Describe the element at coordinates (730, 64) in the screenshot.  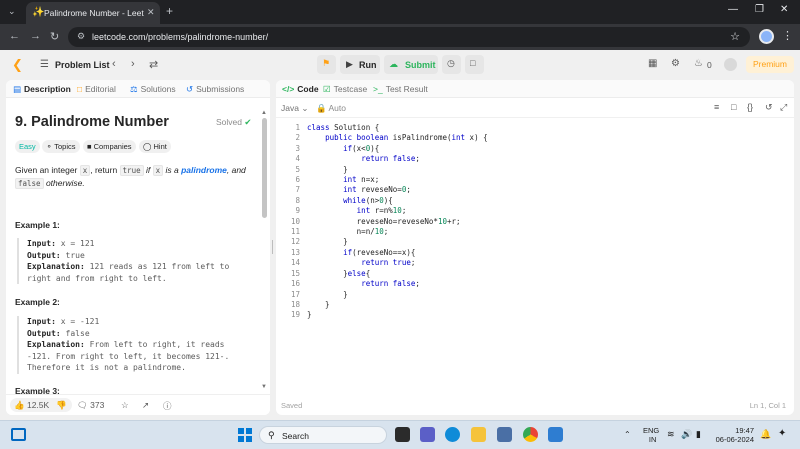
I see `user-avatar` at that location.